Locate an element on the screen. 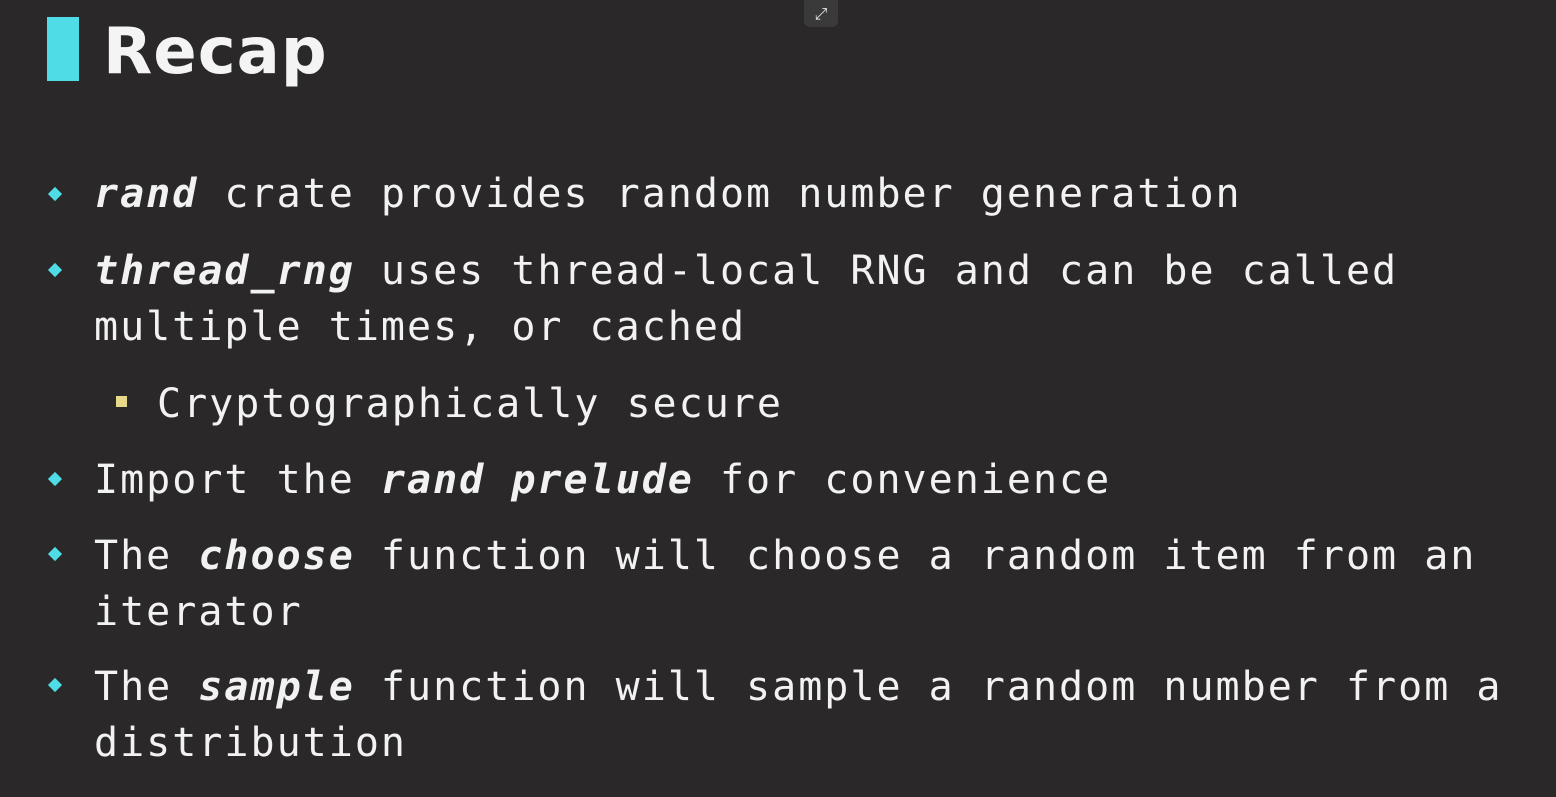  bullet-keyword: sample is located at coordinates (276, 687).